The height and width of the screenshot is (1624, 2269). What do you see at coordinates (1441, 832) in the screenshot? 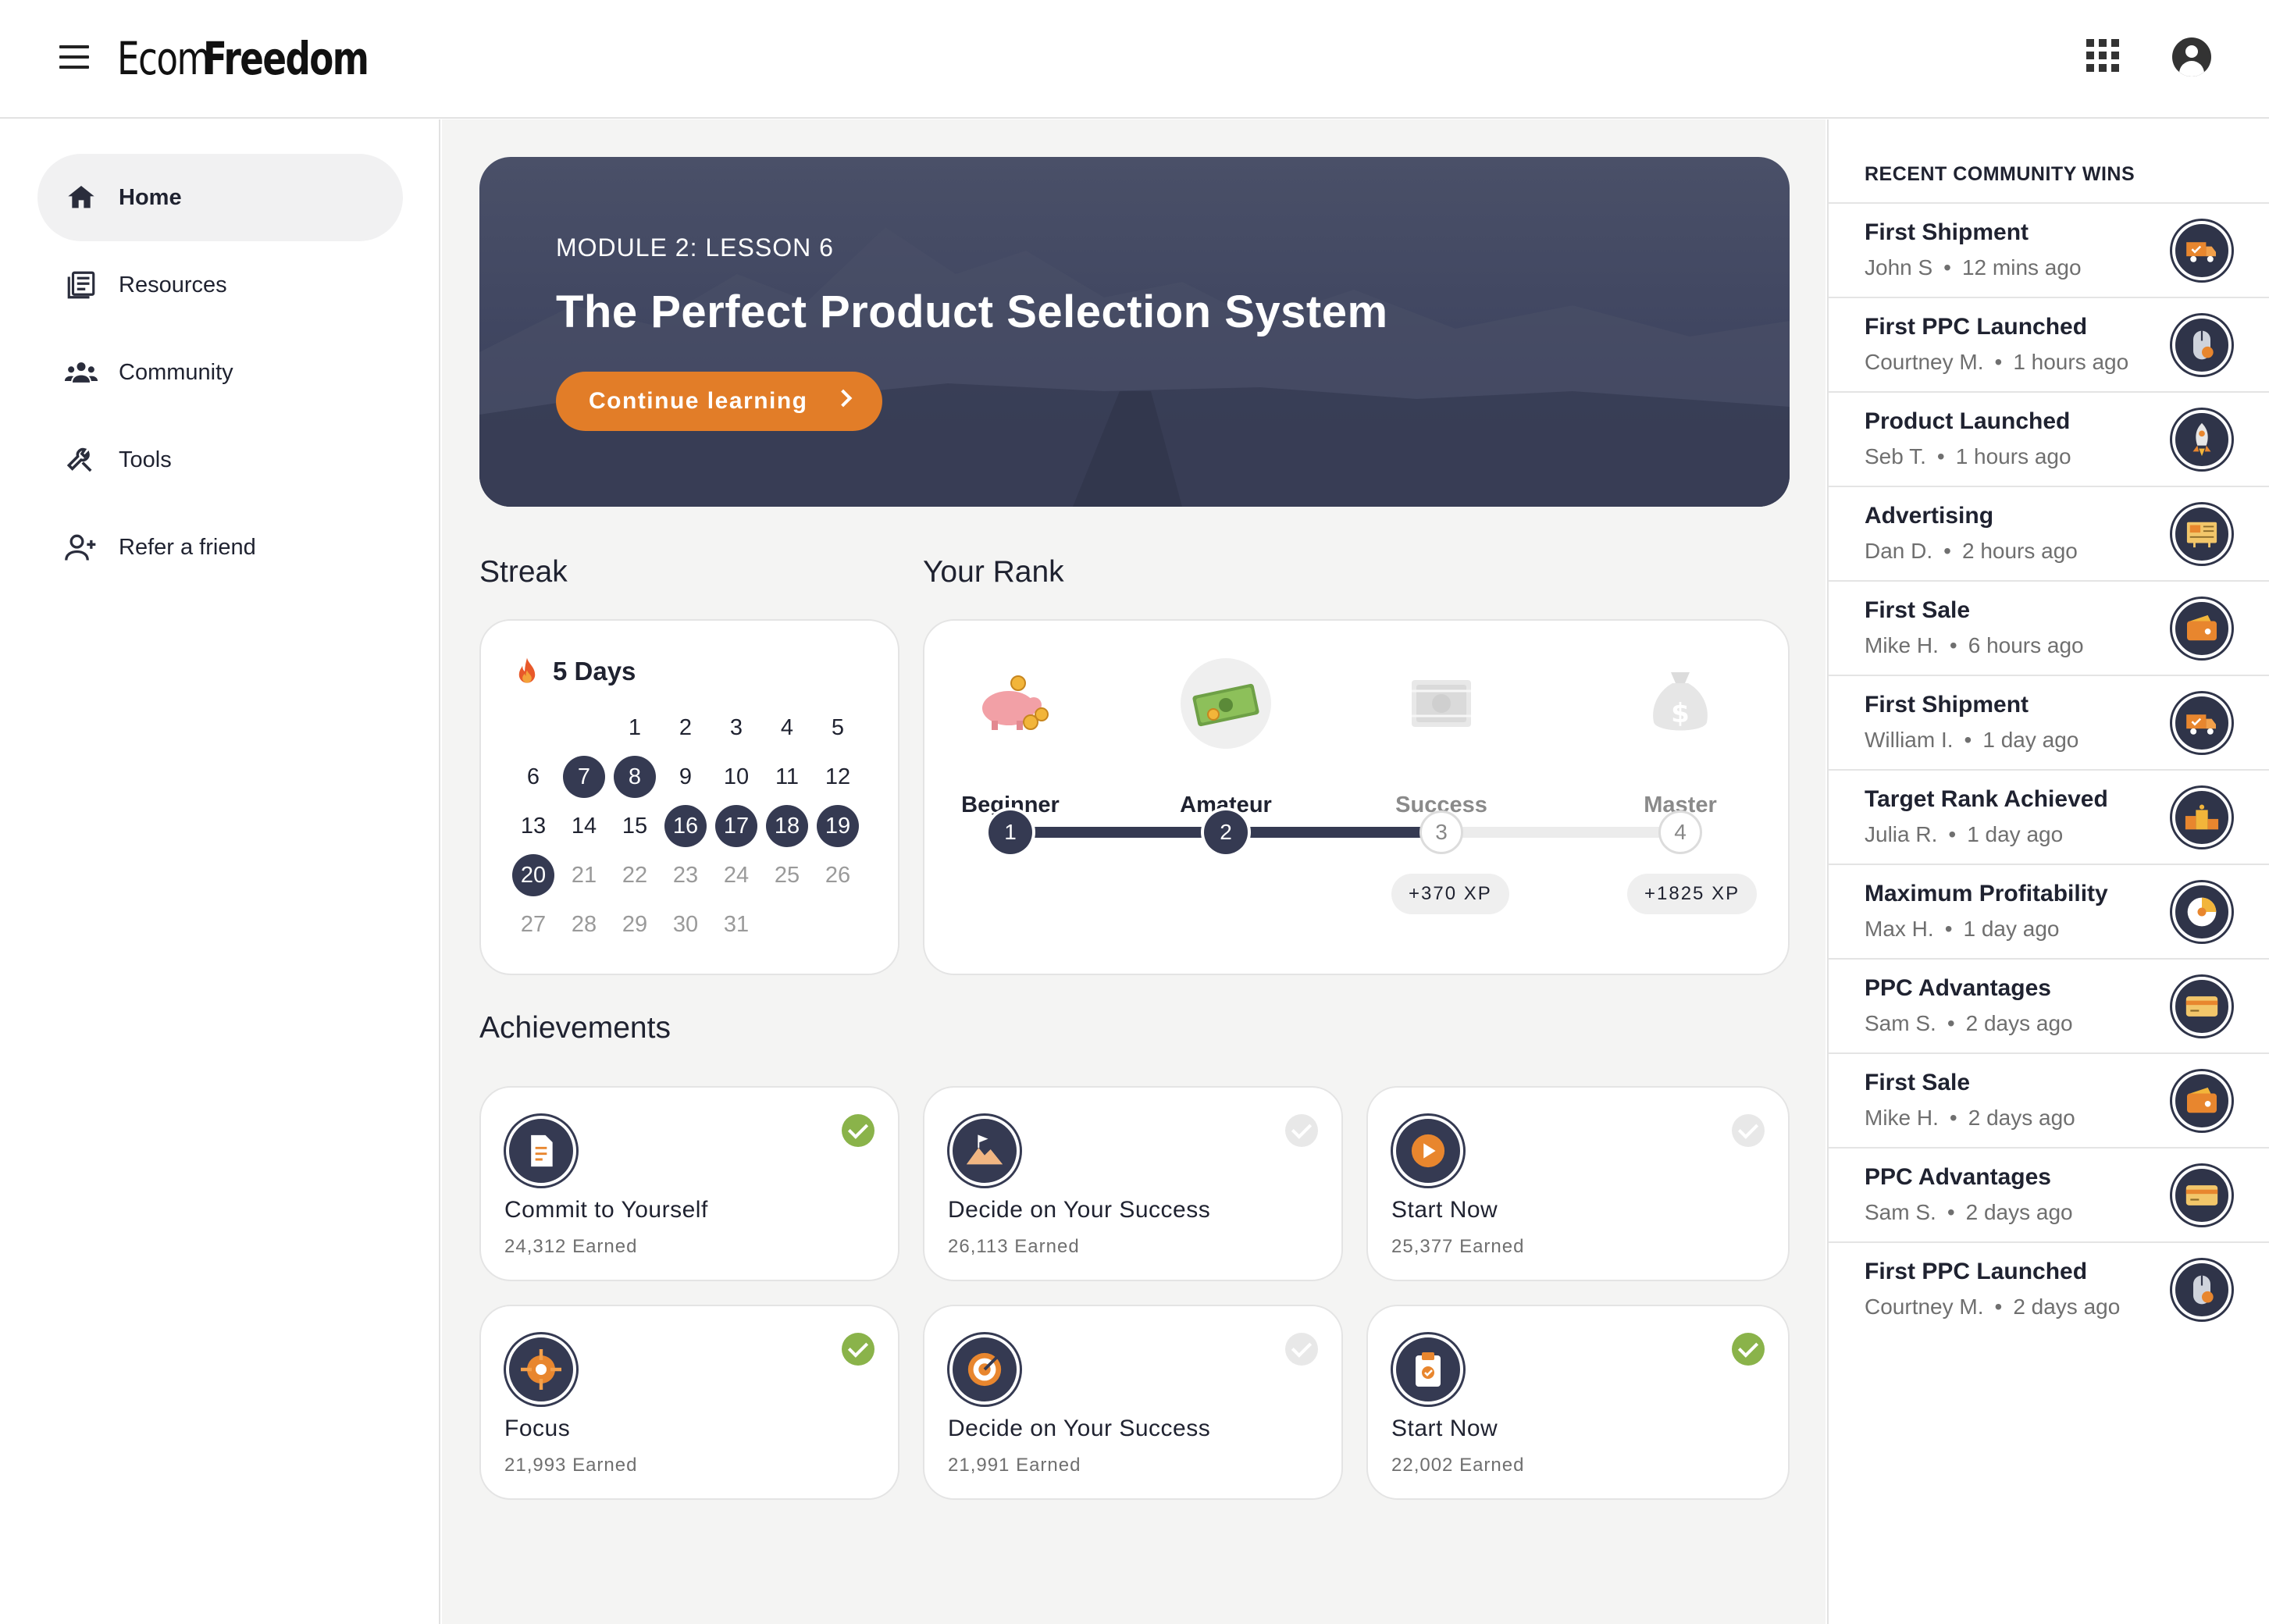
I see `rank-step-3: 3` at bounding box center [1441, 832].